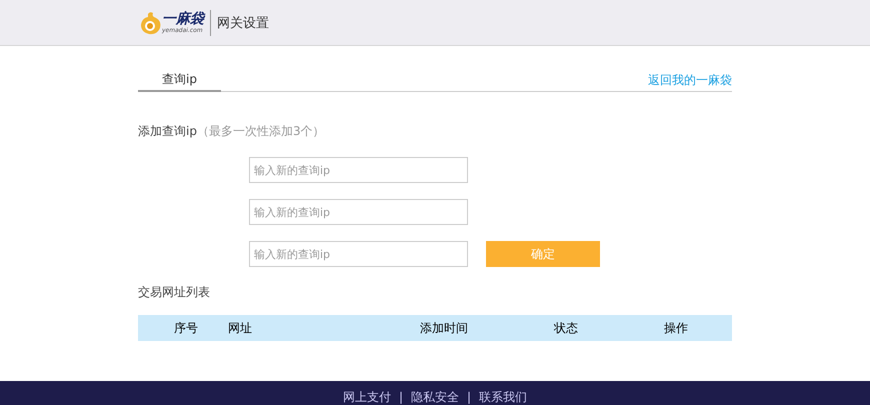 The height and width of the screenshot is (405, 870). What do you see at coordinates (239, 328) in the screenshot?
I see `column-header: 网址` at bounding box center [239, 328].